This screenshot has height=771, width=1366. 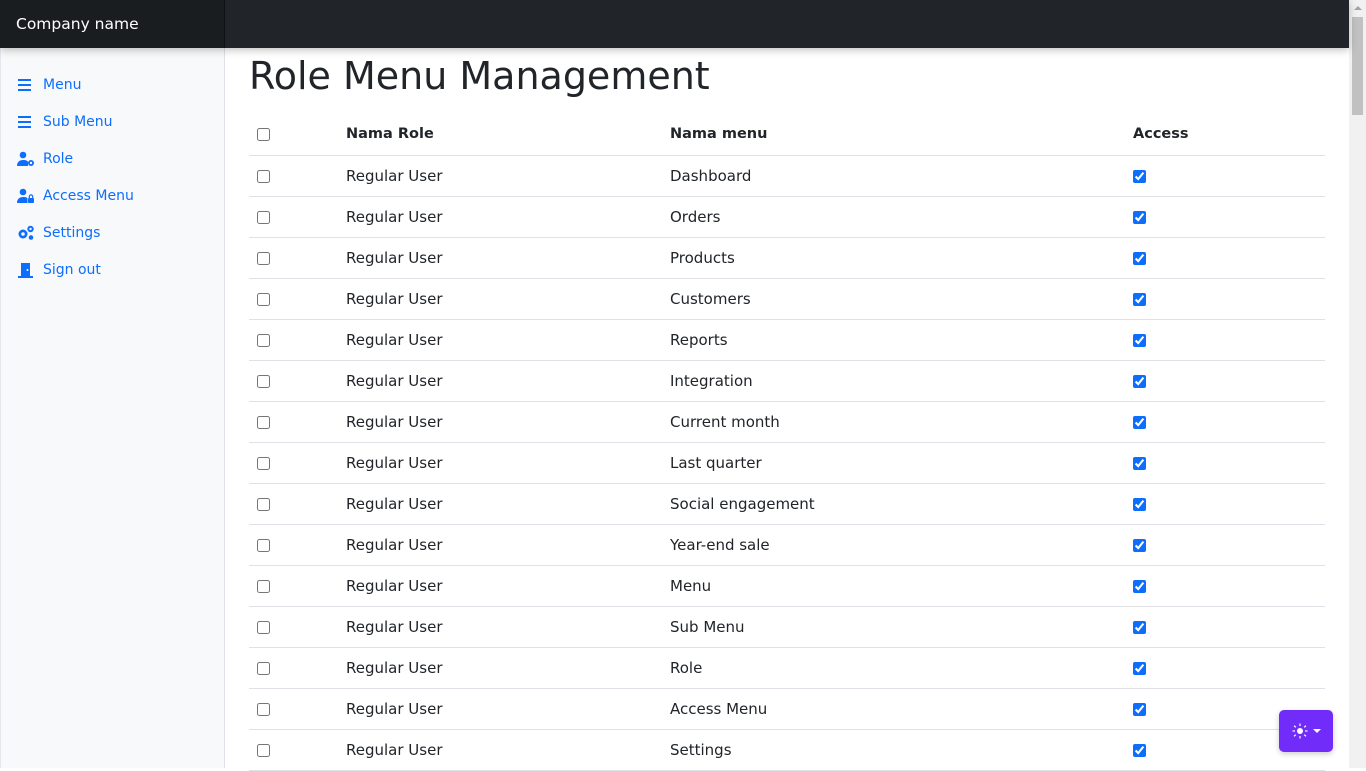 I want to click on menu-name-cell: Settings, so click(x=901, y=750).